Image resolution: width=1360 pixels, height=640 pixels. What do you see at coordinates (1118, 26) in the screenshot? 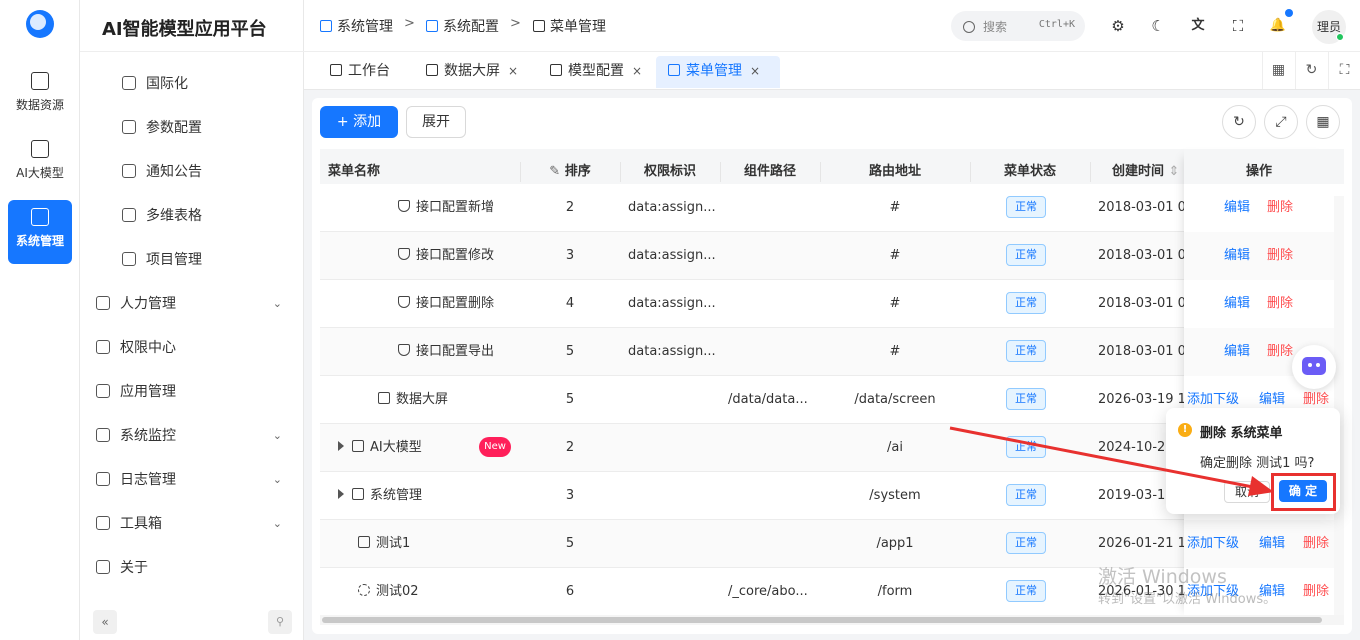
I see `settings-icon: ⚙` at bounding box center [1118, 26].